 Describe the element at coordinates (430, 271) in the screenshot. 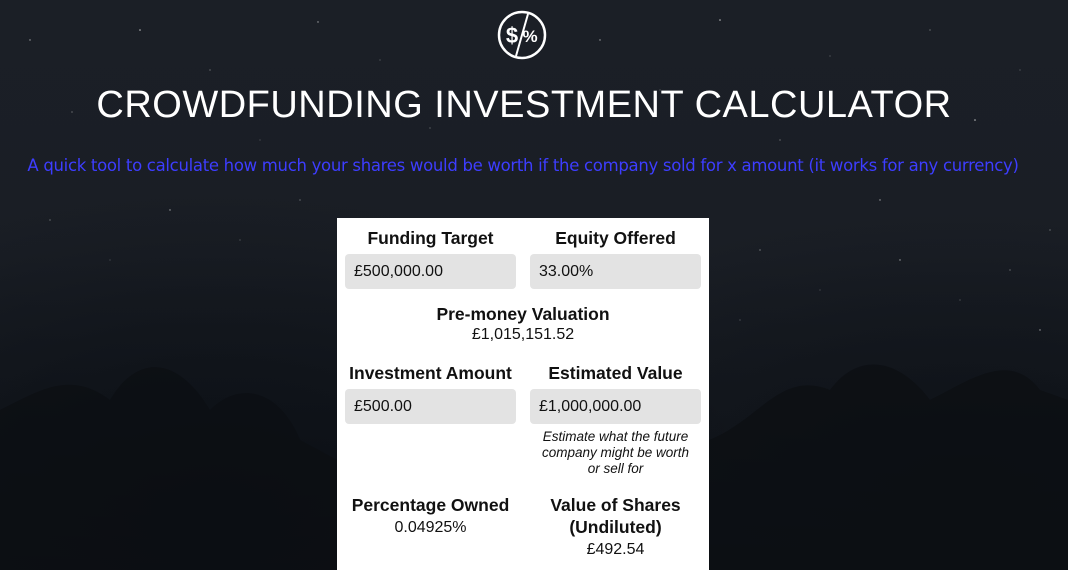

I see `funding-target-input` at that location.